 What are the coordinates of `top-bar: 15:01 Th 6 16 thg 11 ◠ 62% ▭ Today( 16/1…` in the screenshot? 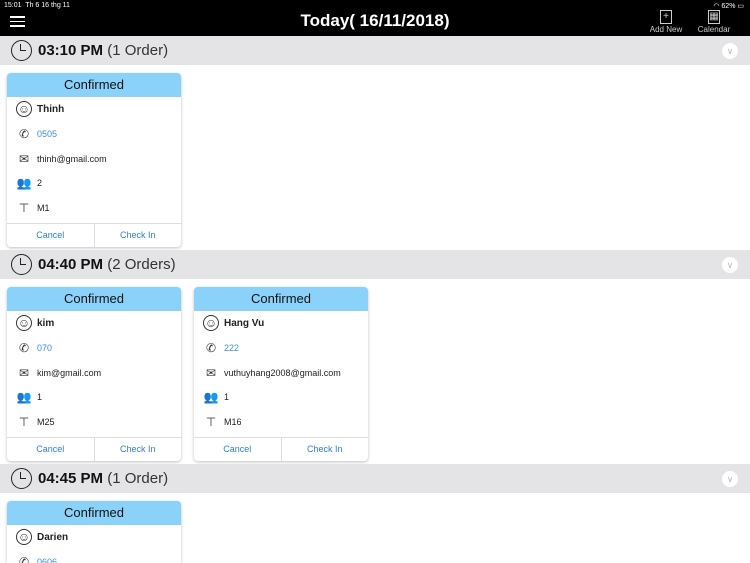 It's located at (375, 18).